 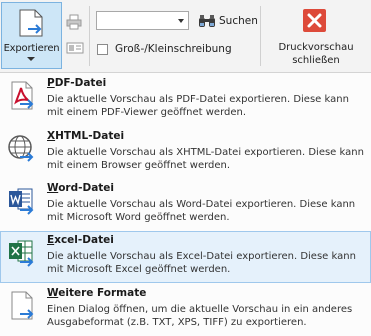 I want to click on match-case-option: Groß-/Kleinschreibung, so click(x=164, y=49).